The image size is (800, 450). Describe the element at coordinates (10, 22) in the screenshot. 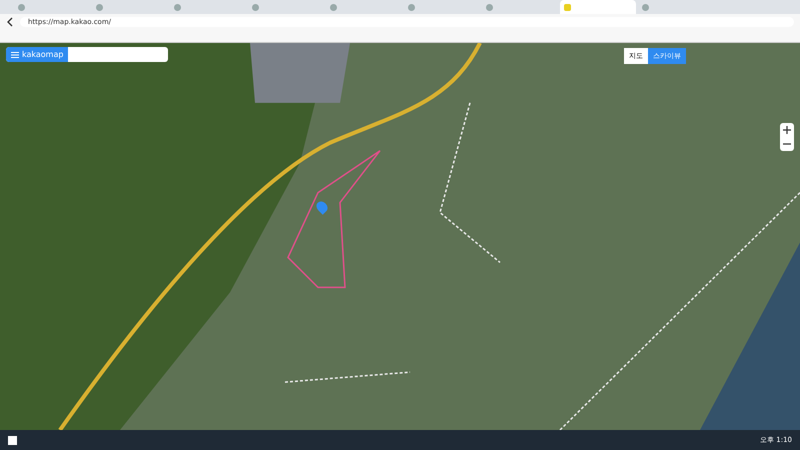

I see `back-icon` at that location.